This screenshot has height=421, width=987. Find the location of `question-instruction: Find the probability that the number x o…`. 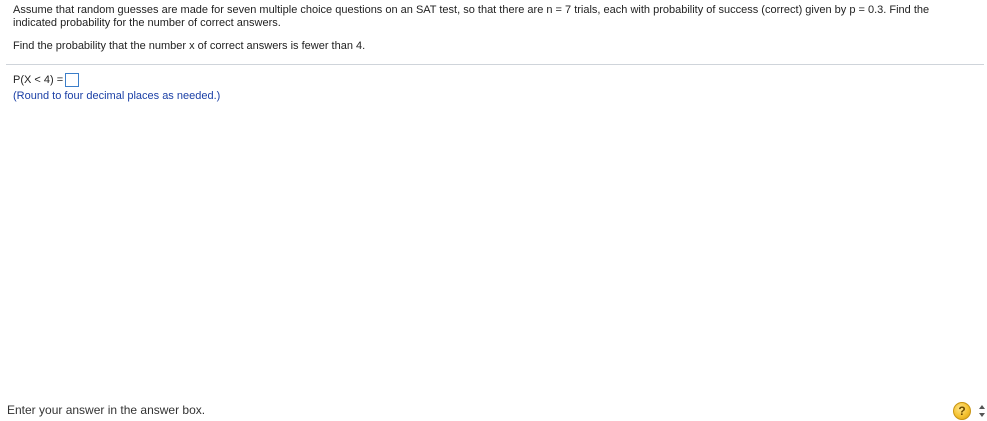

question-instruction: Find the probability that the number x o… is located at coordinates (189, 46).